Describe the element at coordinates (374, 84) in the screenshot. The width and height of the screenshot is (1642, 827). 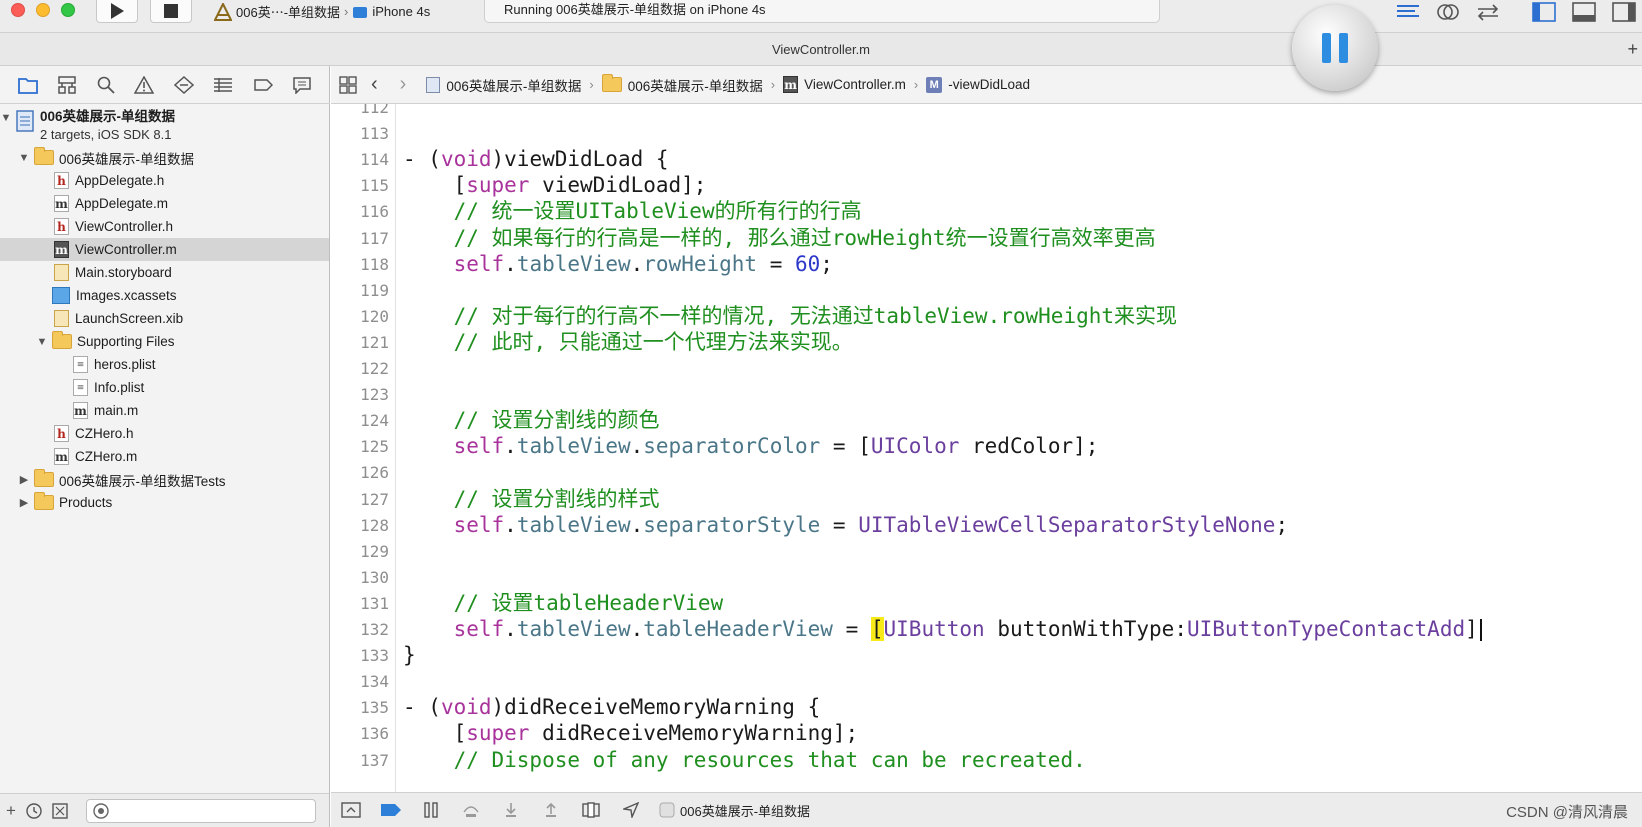
I see `back-button: ‹` at that location.